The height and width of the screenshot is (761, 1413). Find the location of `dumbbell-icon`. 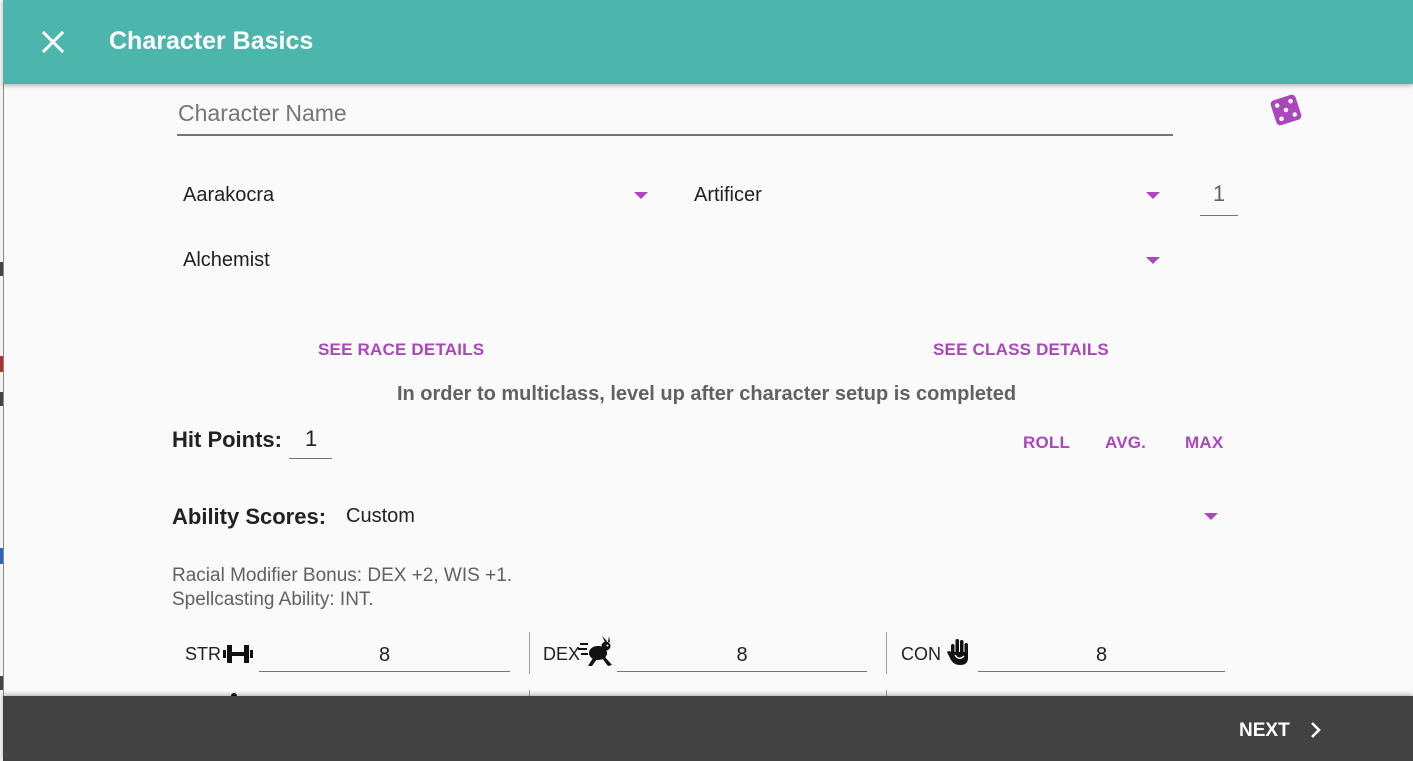

dumbbell-icon is located at coordinates (238, 654).